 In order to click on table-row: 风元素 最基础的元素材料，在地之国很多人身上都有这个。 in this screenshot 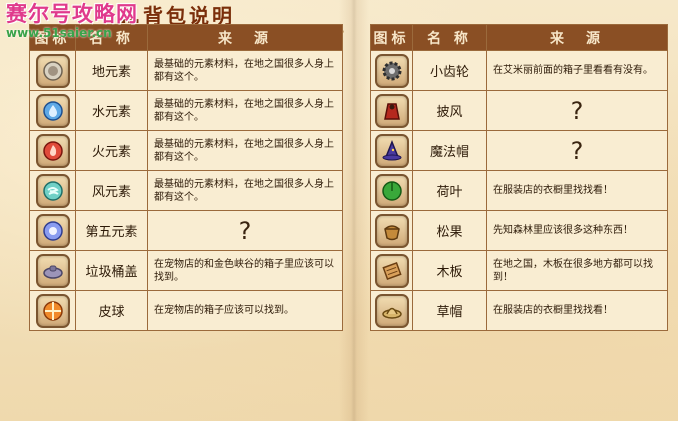, I will do `click(186, 190)`.